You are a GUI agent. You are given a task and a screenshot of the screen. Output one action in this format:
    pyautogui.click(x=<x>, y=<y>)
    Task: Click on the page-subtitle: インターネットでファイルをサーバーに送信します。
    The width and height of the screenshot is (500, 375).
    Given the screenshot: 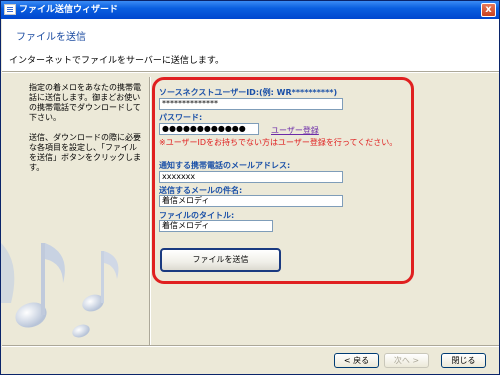 What is the action you would take?
    pyautogui.click(x=117, y=61)
    